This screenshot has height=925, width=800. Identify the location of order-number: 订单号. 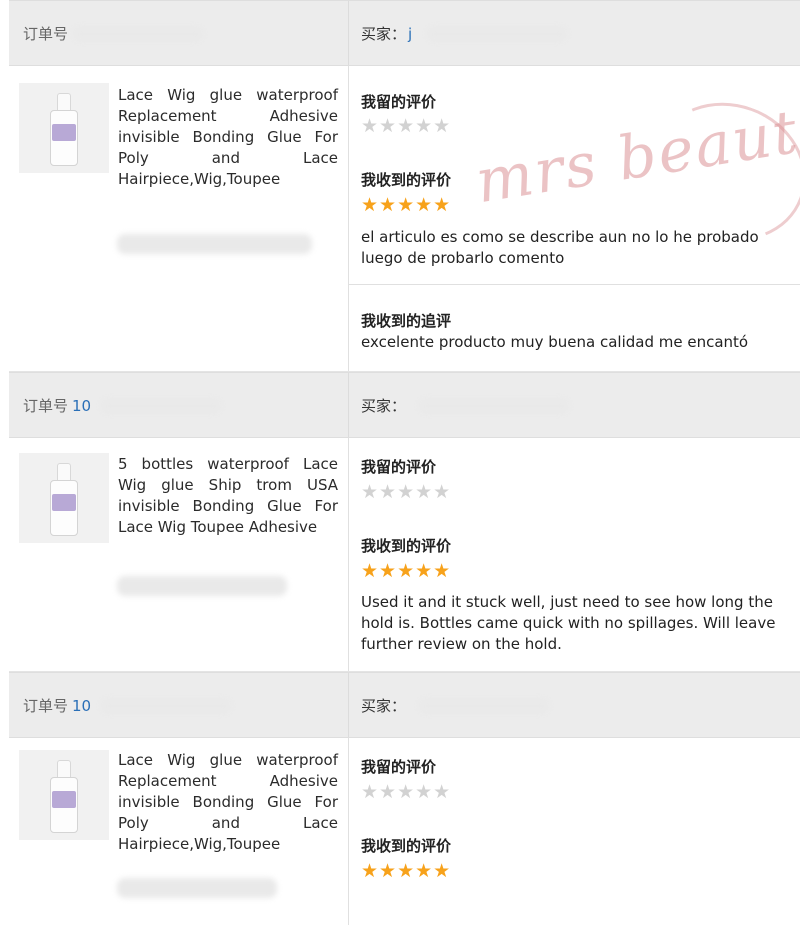
(46, 34).